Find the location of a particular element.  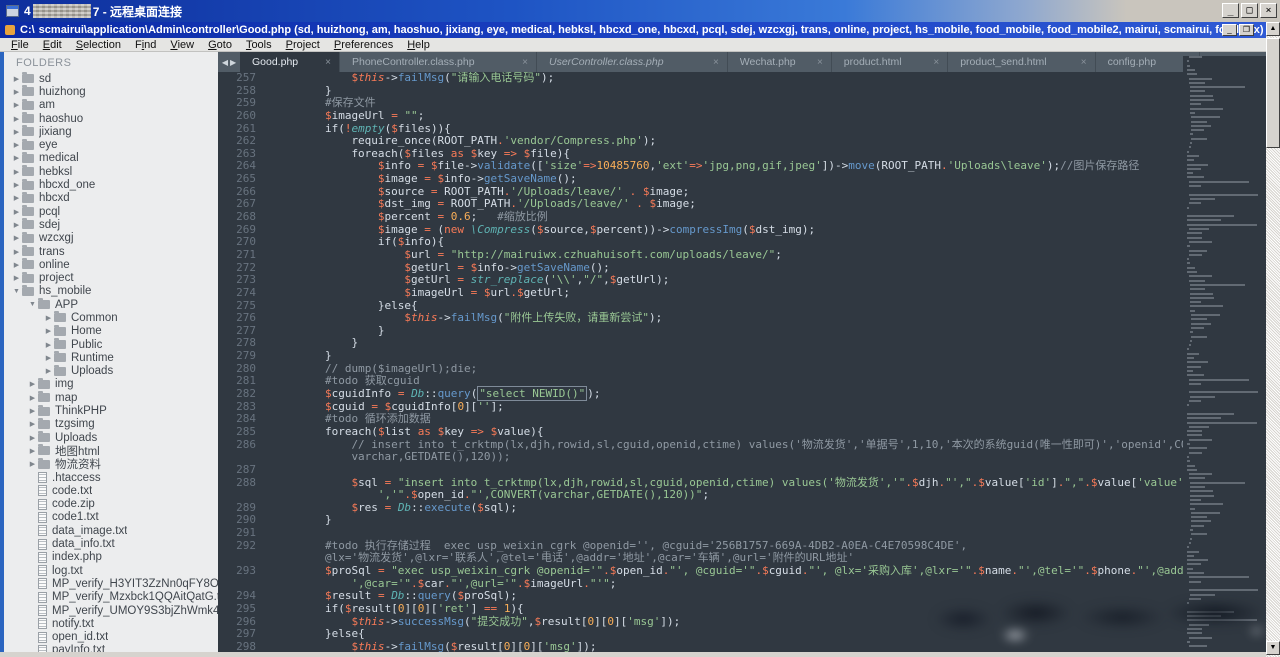

sidebar-folder-Runtime: ▶ Runtime is located at coordinates (111, 357).